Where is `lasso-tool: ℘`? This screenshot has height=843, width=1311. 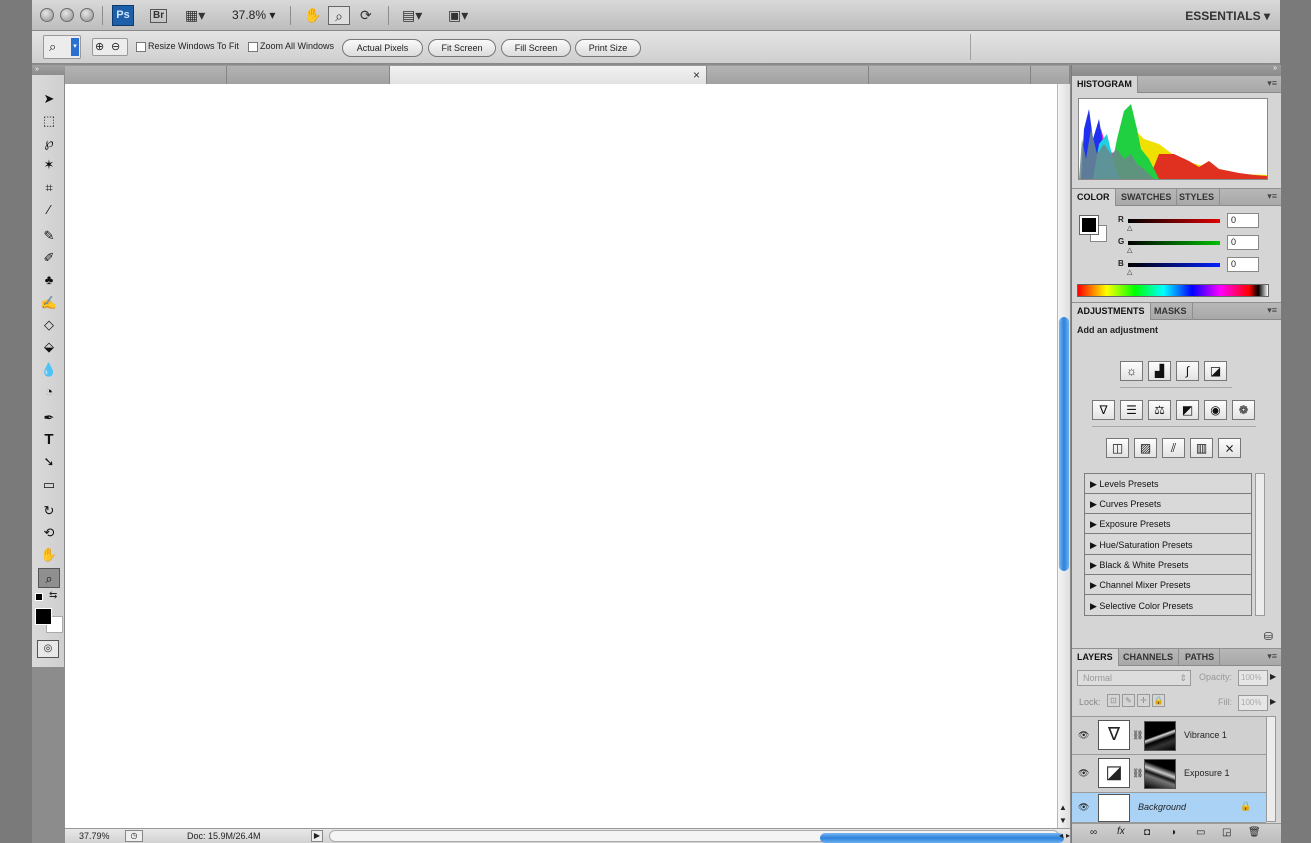
lasso-tool: ℘ is located at coordinates (49, 143).